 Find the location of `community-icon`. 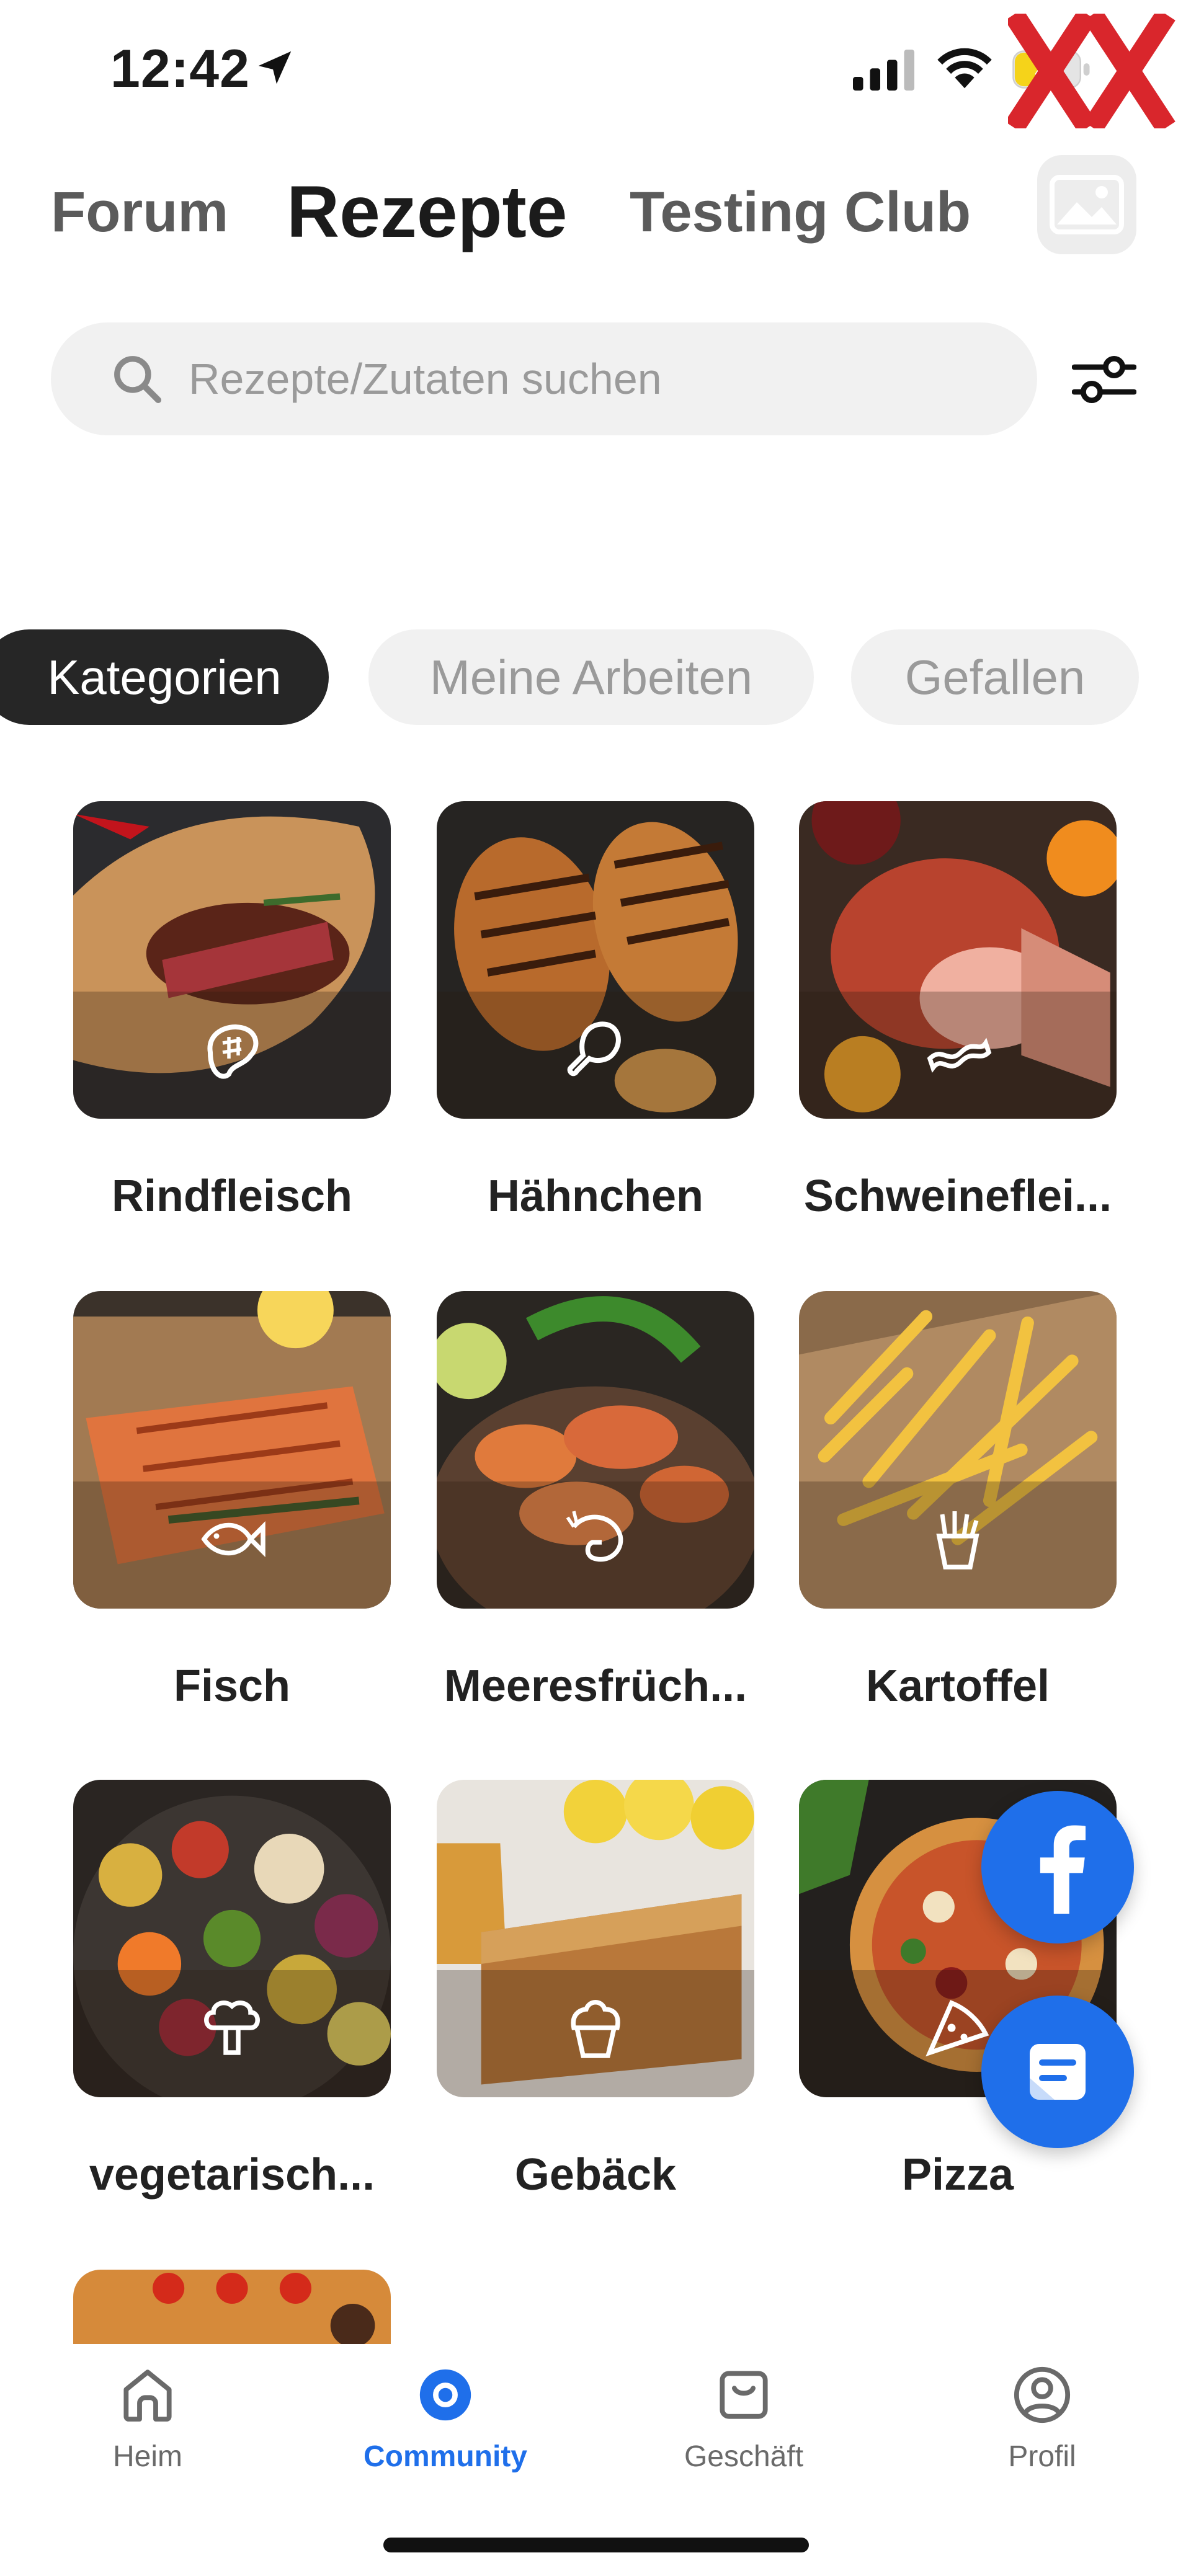

community-icon is located at coordinates (445, 2395).